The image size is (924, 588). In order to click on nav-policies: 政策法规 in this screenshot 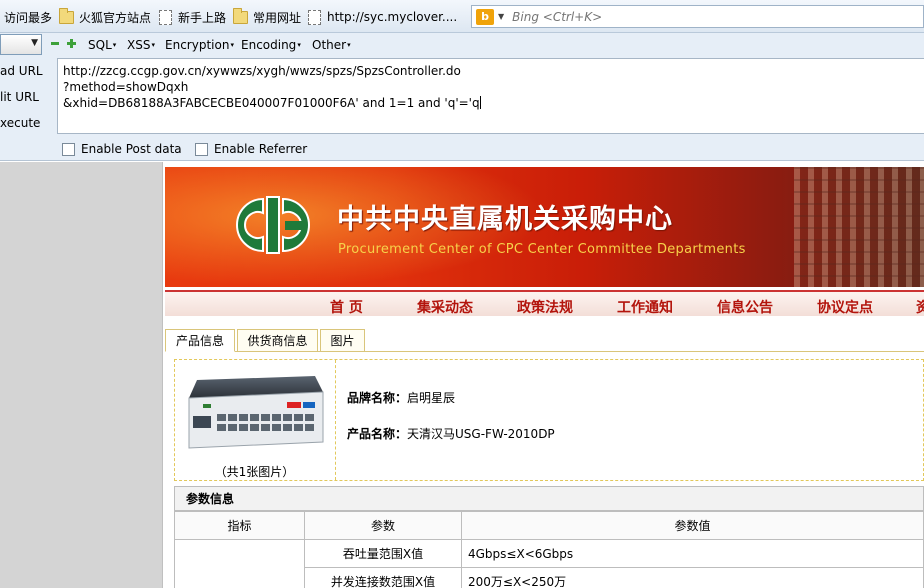, I will do `click(545, 307)`.